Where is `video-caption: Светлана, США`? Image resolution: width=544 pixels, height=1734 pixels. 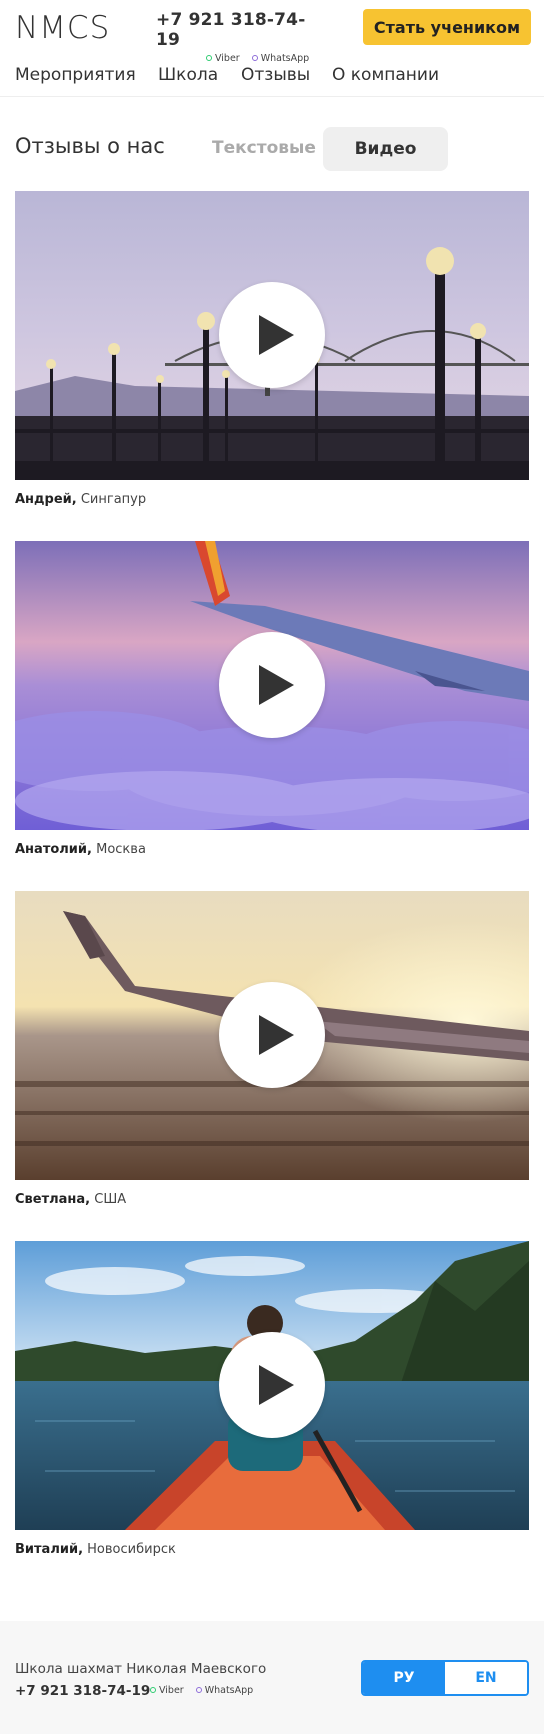
video-caption: Светлана, США is located at coordinates (272, 1199).